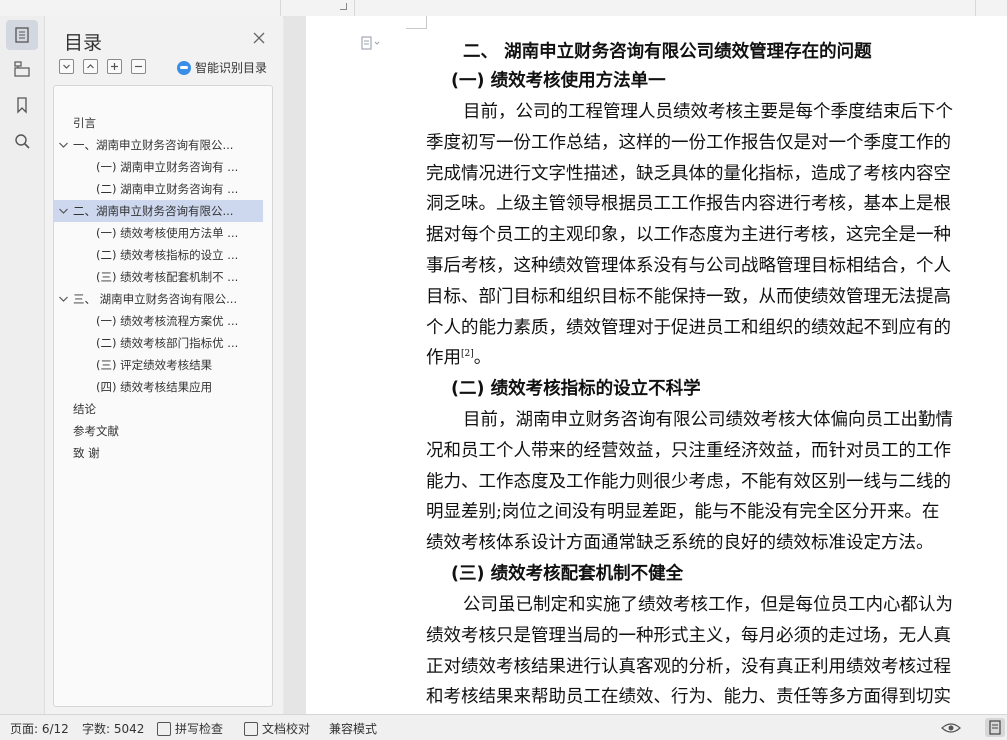  I want to click on text-line: 事后考核，这种绩效管理体系没有与公司战略管理目标相结合，个人, so click(688, 266).